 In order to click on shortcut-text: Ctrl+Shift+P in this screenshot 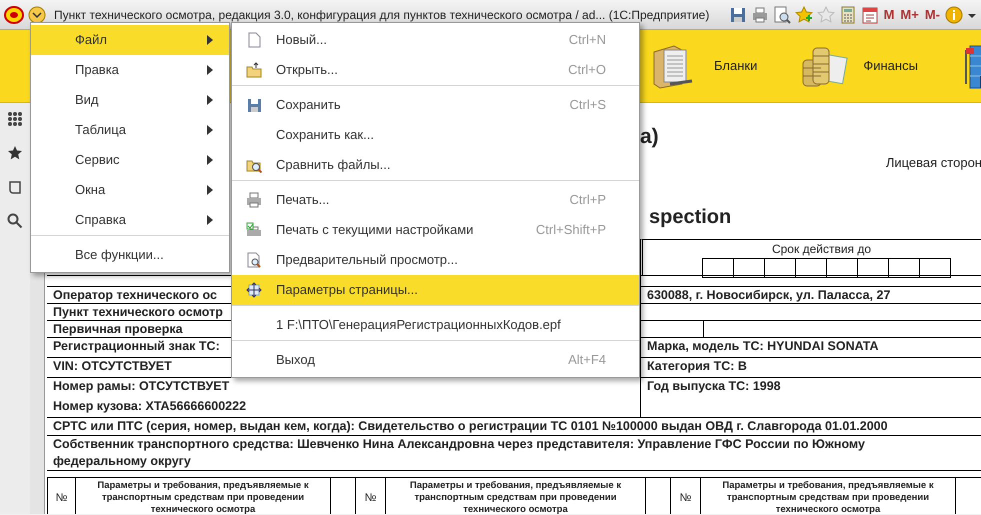, I will do `click(571, 230)`.